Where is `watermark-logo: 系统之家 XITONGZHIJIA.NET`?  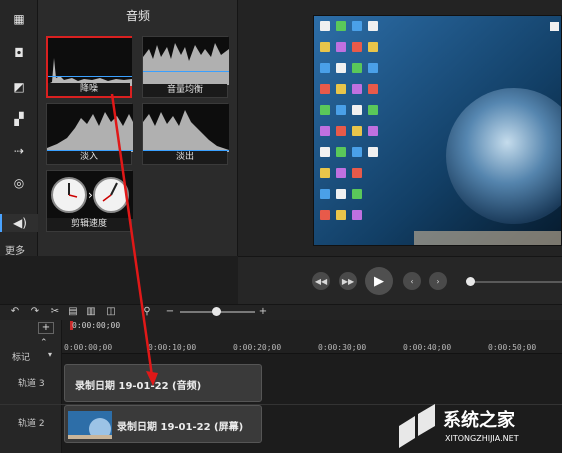 watermark-logo: 系统之家 XITONGZHIJIA.NET is located at coordinates (459, 426).